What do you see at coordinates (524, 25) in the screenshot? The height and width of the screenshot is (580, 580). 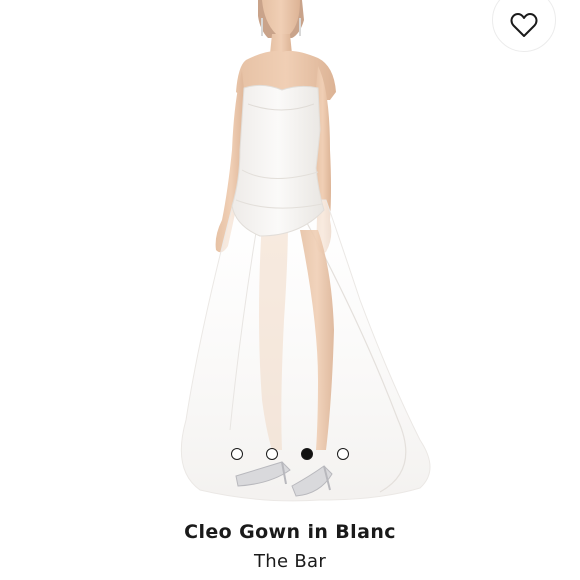 I see `heart-outline-icon` at bounding box center [524, 25].